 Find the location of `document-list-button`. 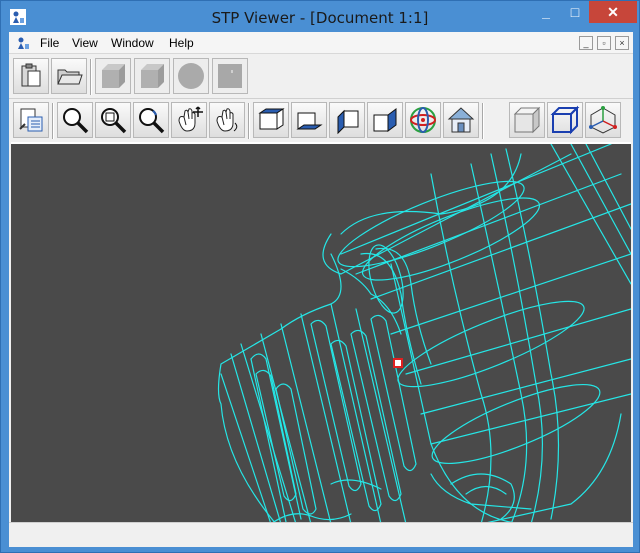

document-list-button is located at coordinates (31, 120).